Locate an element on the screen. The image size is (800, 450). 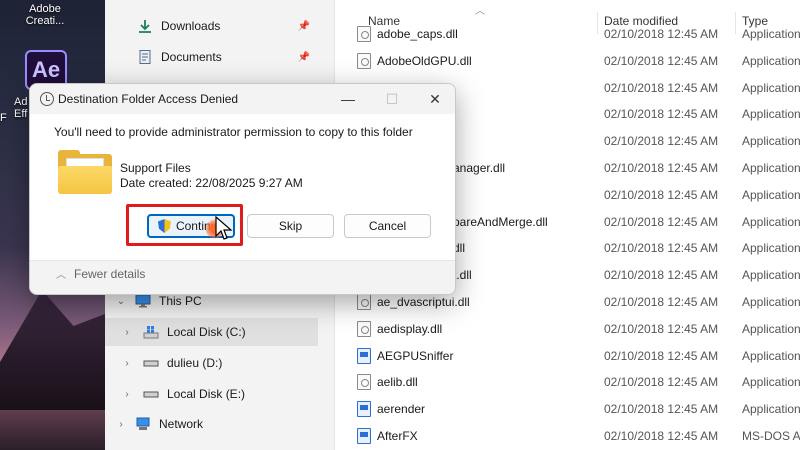
file-name: AfterFX is located at coordinates (397, 436).